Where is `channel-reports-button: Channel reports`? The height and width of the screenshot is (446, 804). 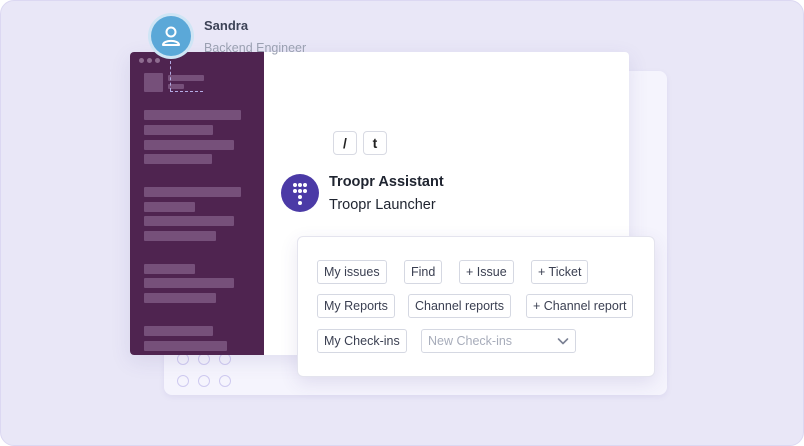
channel-reports-button: Channel reports is located at coordinates (459, 306).